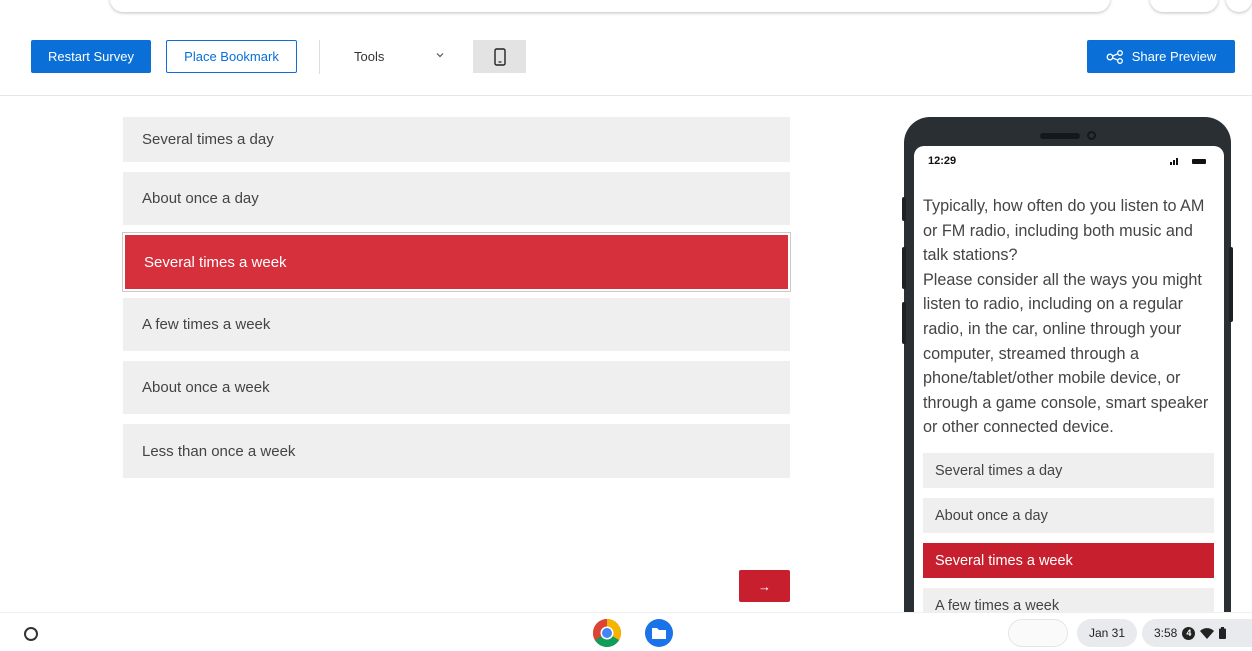 Image resolution: width=1252 pixels, height=651 pixels. Describe the element at coordinates (440, 55) in the screenshot. I see `chevron-down-icon` at that location.